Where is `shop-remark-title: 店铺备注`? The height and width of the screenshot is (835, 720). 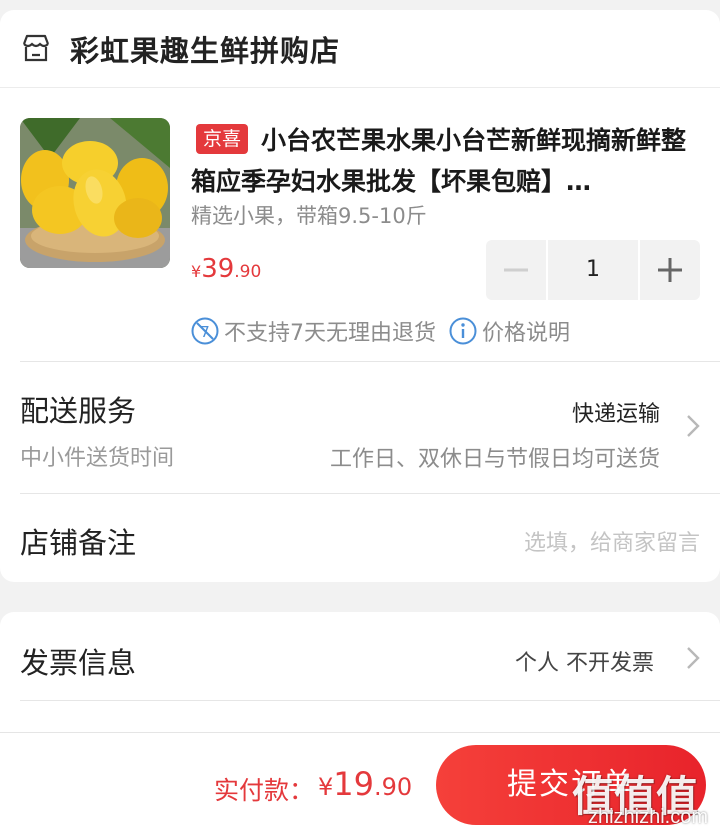
shop-remark-title: 店铺备注 is located at coordinates (78, 543).